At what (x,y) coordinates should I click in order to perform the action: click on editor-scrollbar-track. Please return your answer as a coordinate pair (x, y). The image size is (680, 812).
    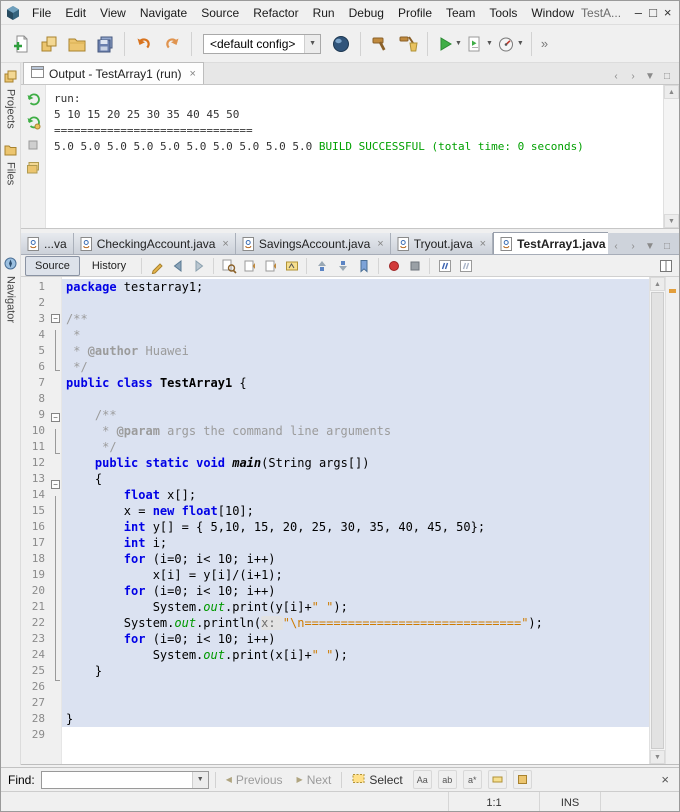
    Looking at the image, I should click on (657, 520).